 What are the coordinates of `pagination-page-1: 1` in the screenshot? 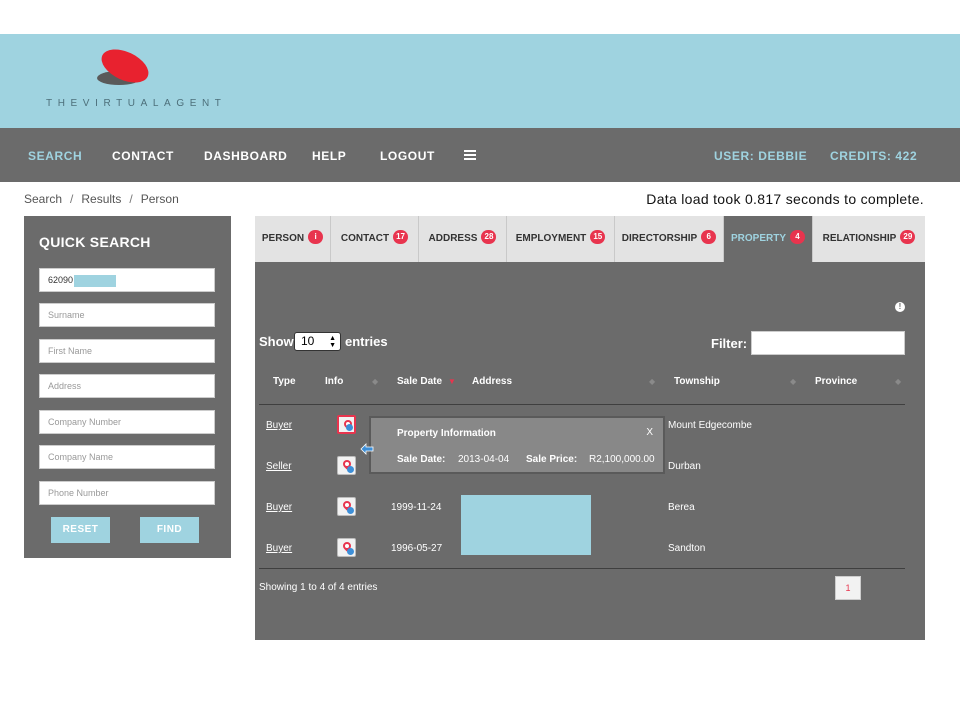 It's located at (848, 588).